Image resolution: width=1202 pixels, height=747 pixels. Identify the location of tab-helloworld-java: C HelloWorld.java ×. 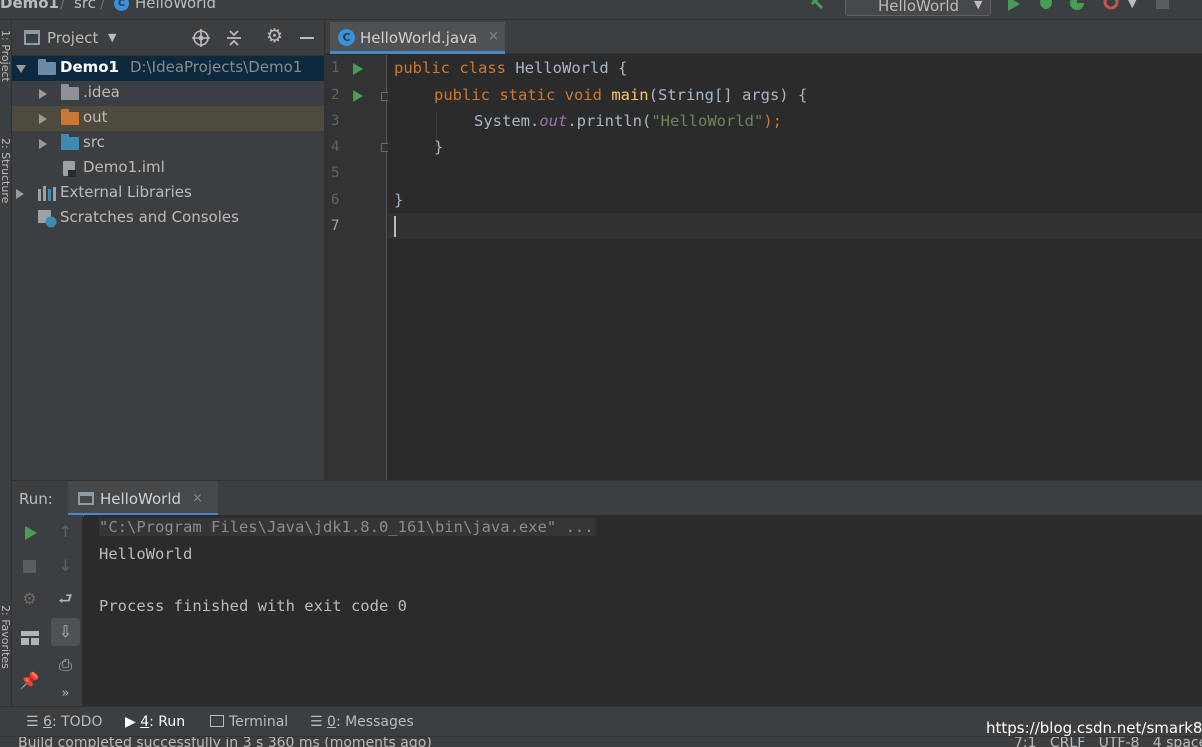
(417, 38).